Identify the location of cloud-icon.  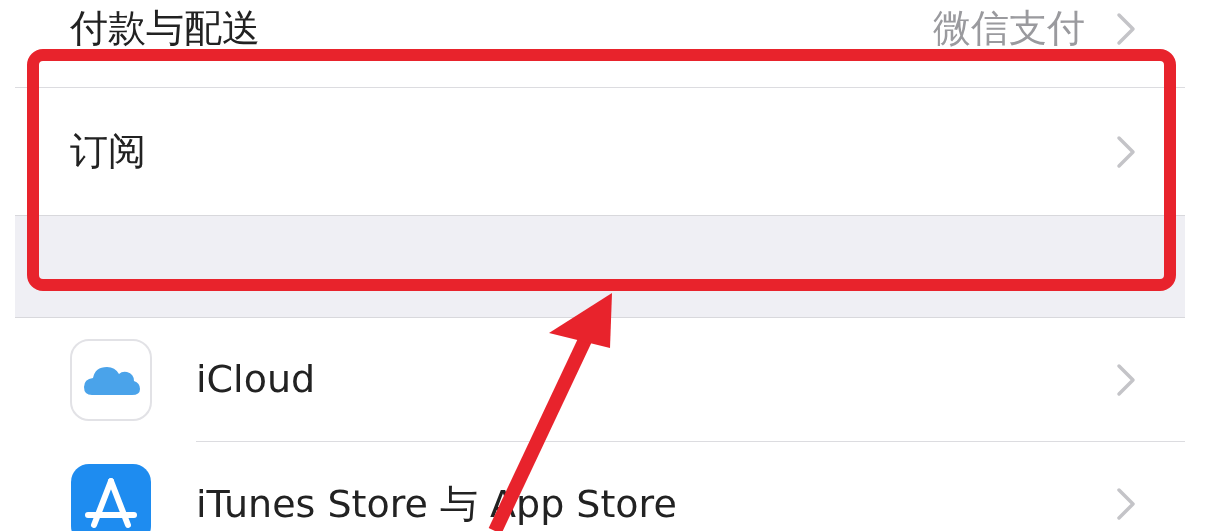
(111, 380).